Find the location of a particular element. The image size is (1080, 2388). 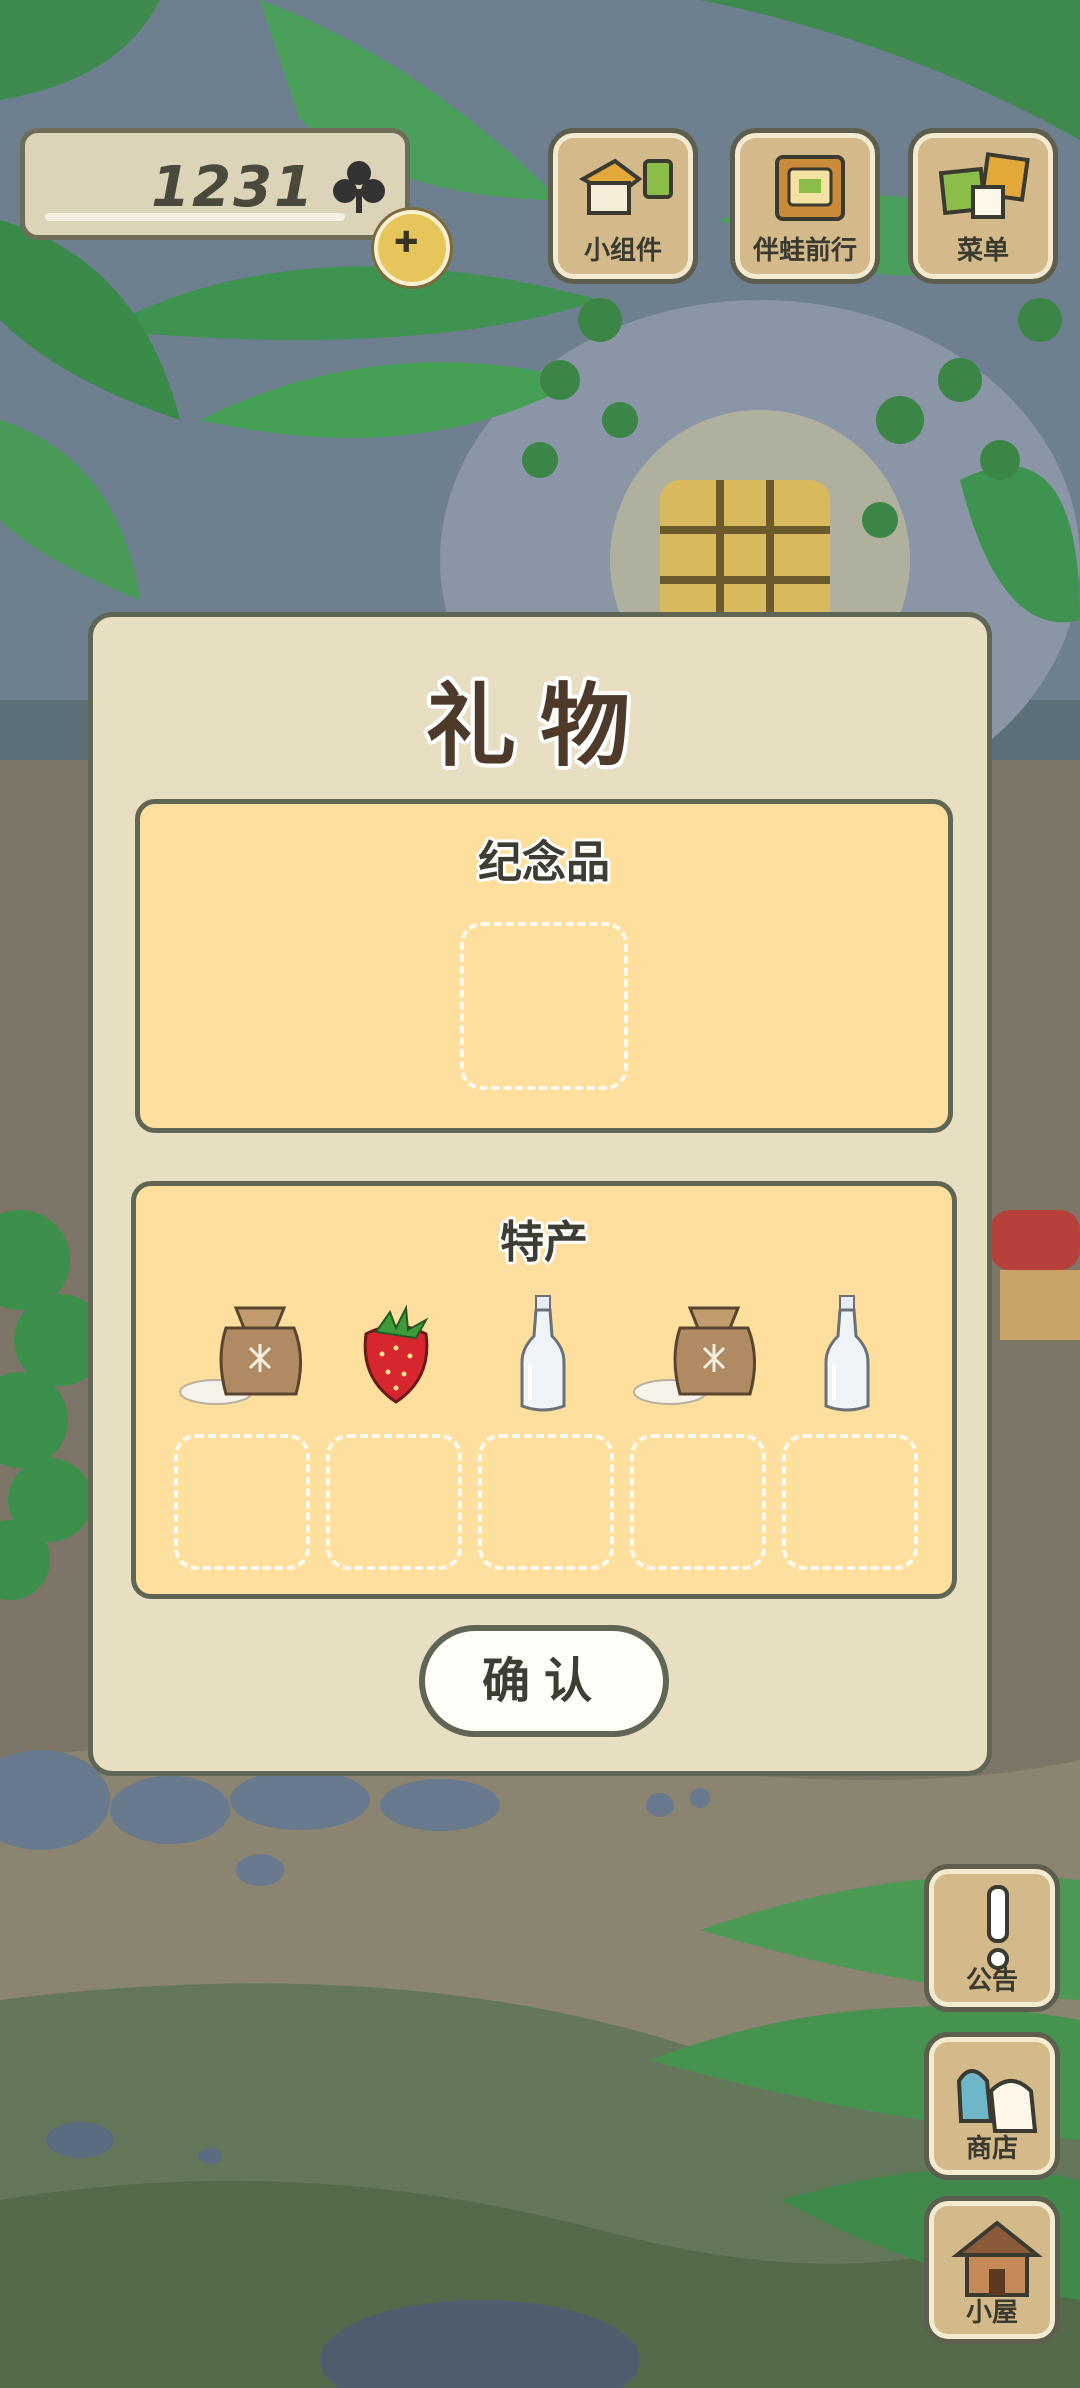

souvenir-title: 纪念品 is located at coordinates (544, 862).